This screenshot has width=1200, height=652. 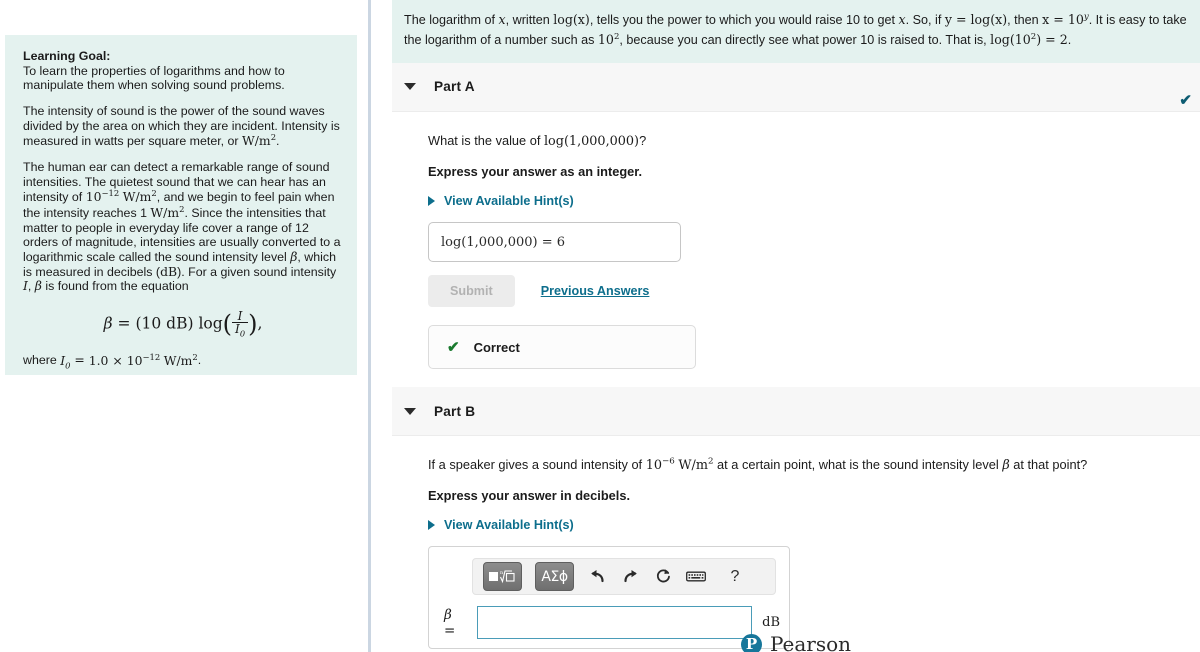 What do you see at coordinates (259, 140) in the screenshot?
I see `unit-watts-per-m2: W/m2` at bounding box center [259, 140].